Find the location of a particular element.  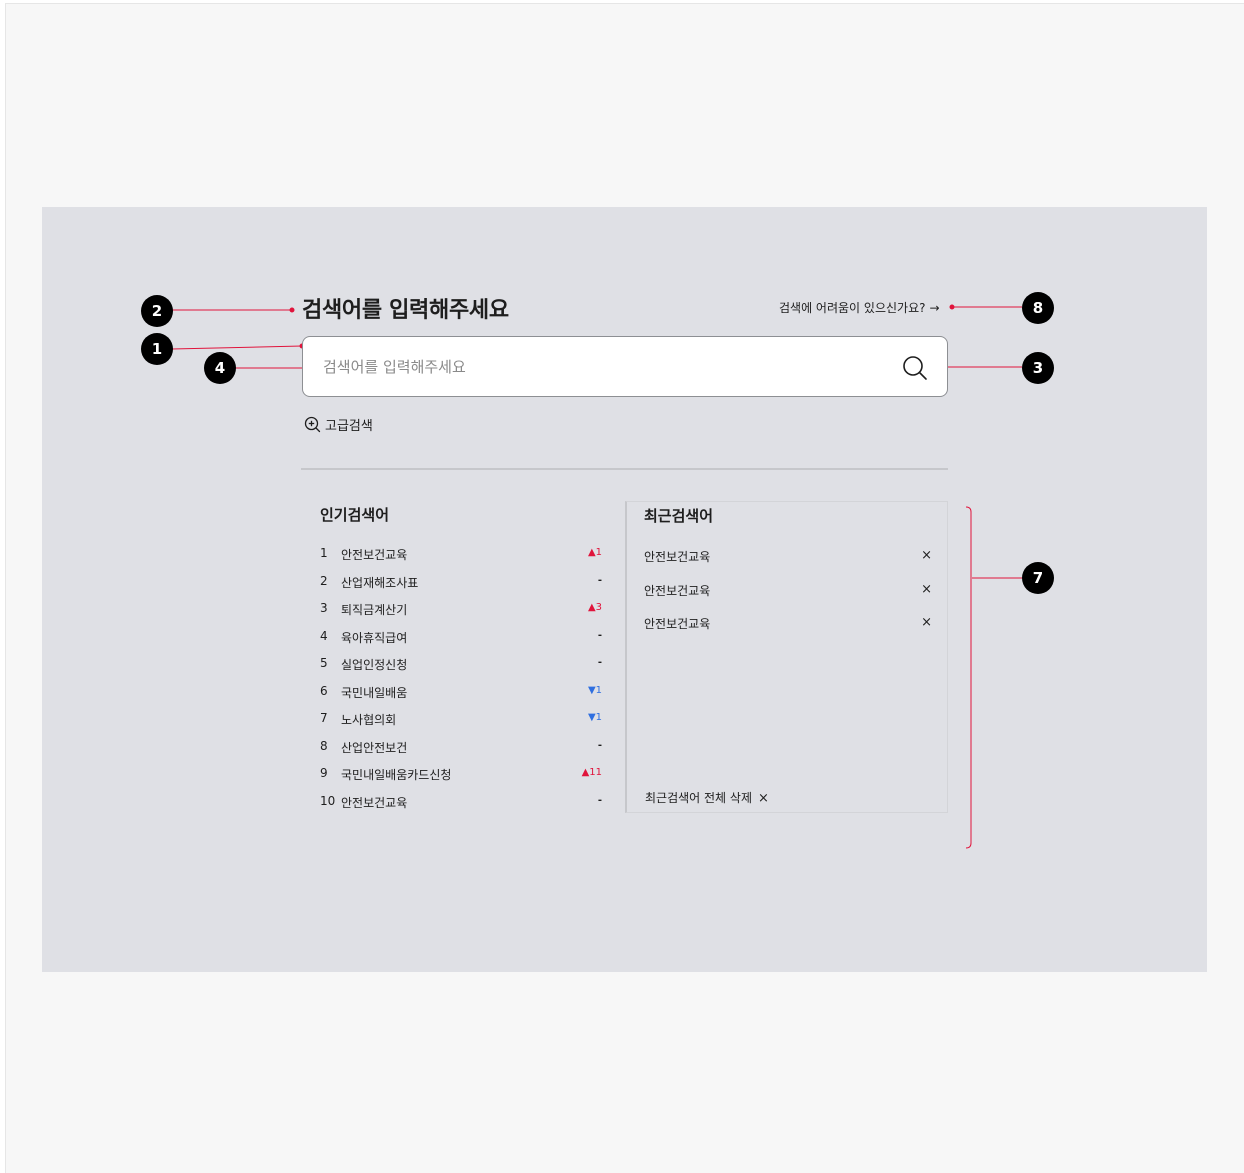

popular-keywords-title: 인기검색어 is located at coordinates (355, 515).